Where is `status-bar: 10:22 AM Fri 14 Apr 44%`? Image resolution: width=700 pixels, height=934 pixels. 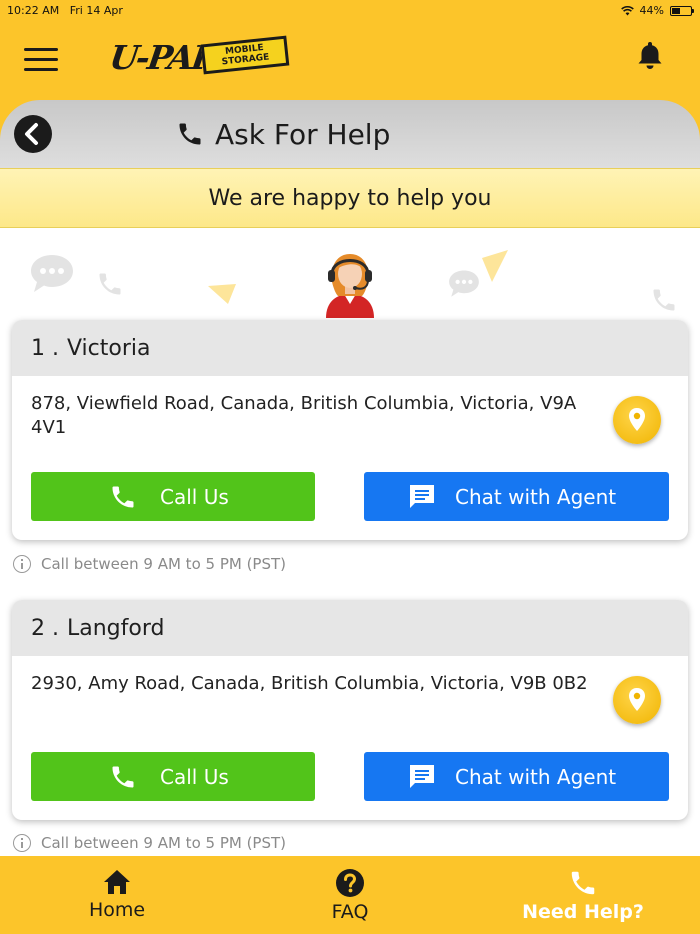
status-bar: 10:22 AM Fri 14 Apr 44% is located at coordinates (350, 11).